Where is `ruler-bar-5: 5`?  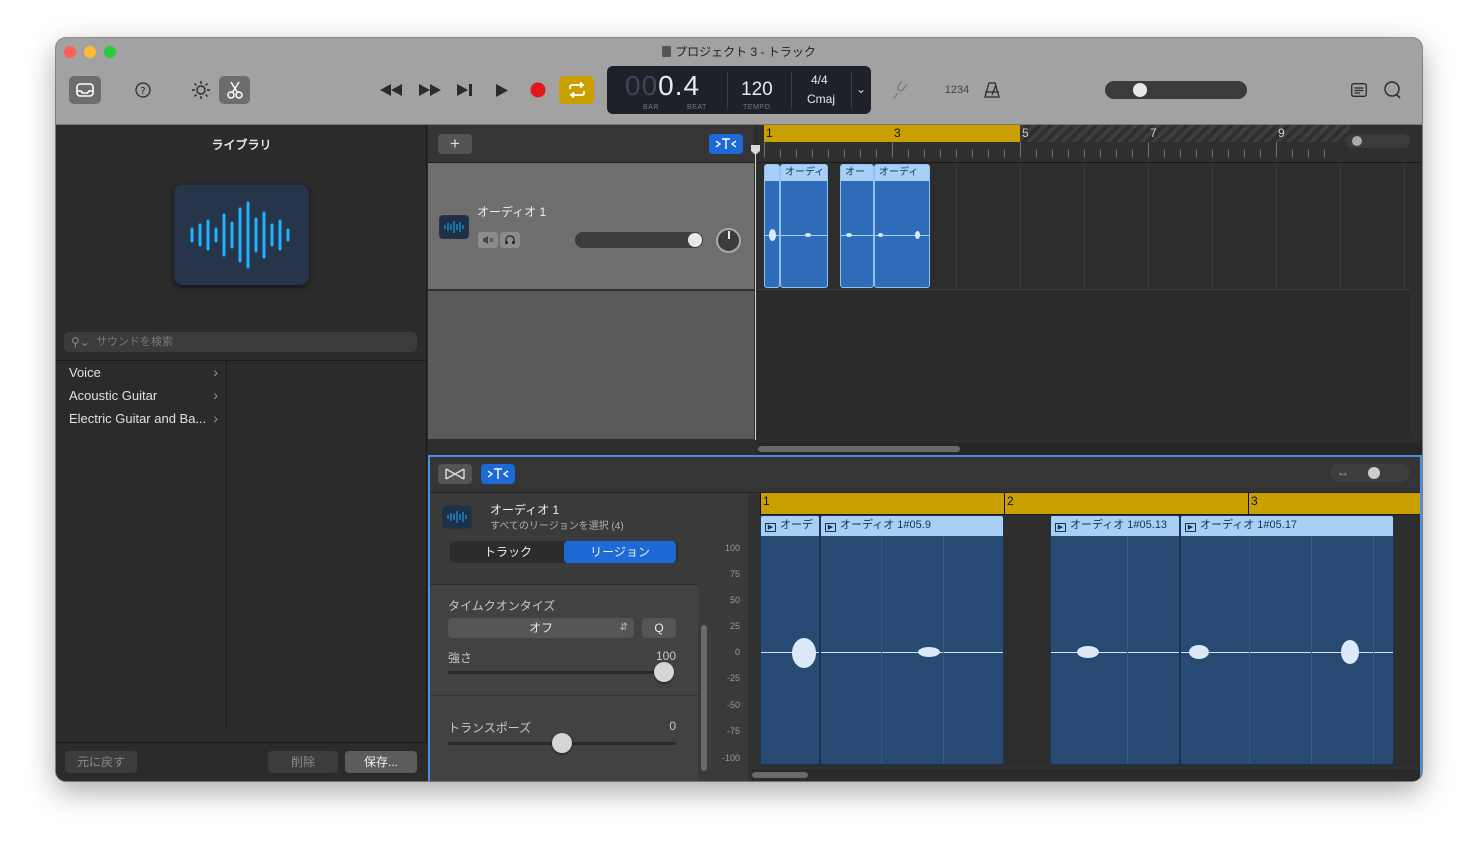
ruler-bar-5: 5 is located at coordinates (1025, 133).